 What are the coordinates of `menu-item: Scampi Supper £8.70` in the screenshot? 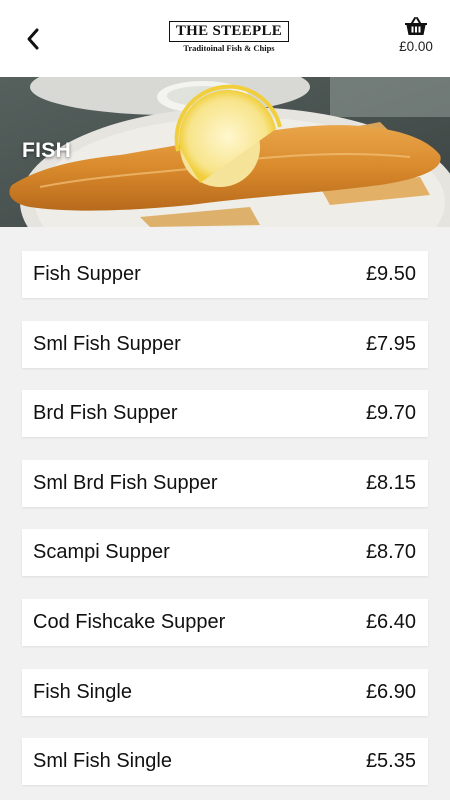 It's located at (225, 553).